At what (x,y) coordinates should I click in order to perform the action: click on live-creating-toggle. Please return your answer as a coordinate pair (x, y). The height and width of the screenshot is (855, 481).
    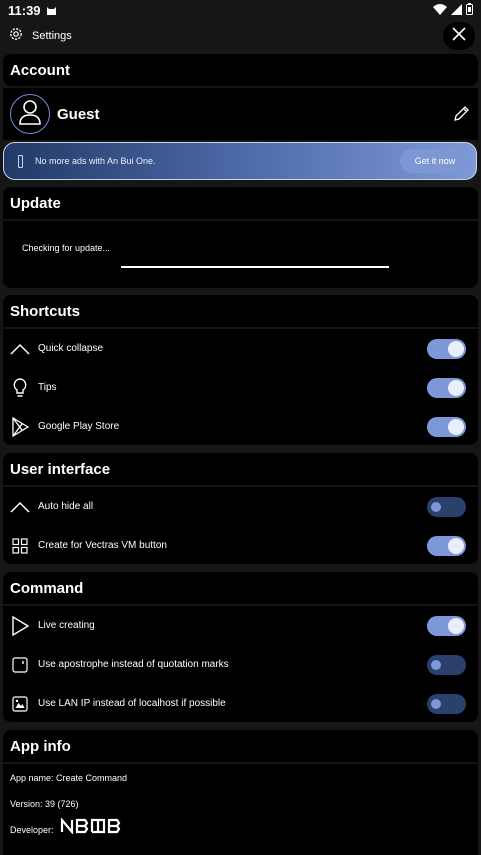
    Looking at the image, I should click on (446, 625).